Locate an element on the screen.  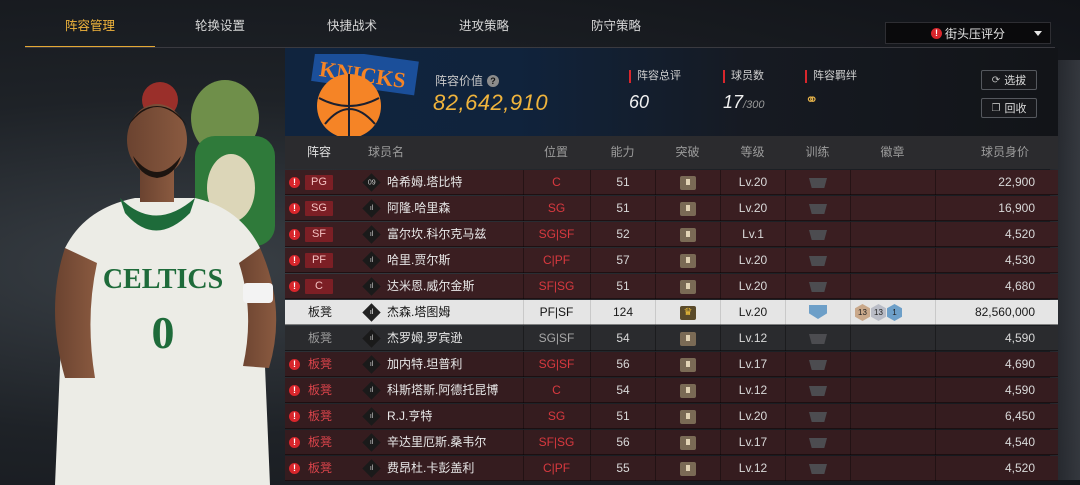
table-row: ! 板凳 ıl 费昂杜.卡彭盖利 C|PF 55 Lv.12 4,520 is located at coordinates (671, 468).